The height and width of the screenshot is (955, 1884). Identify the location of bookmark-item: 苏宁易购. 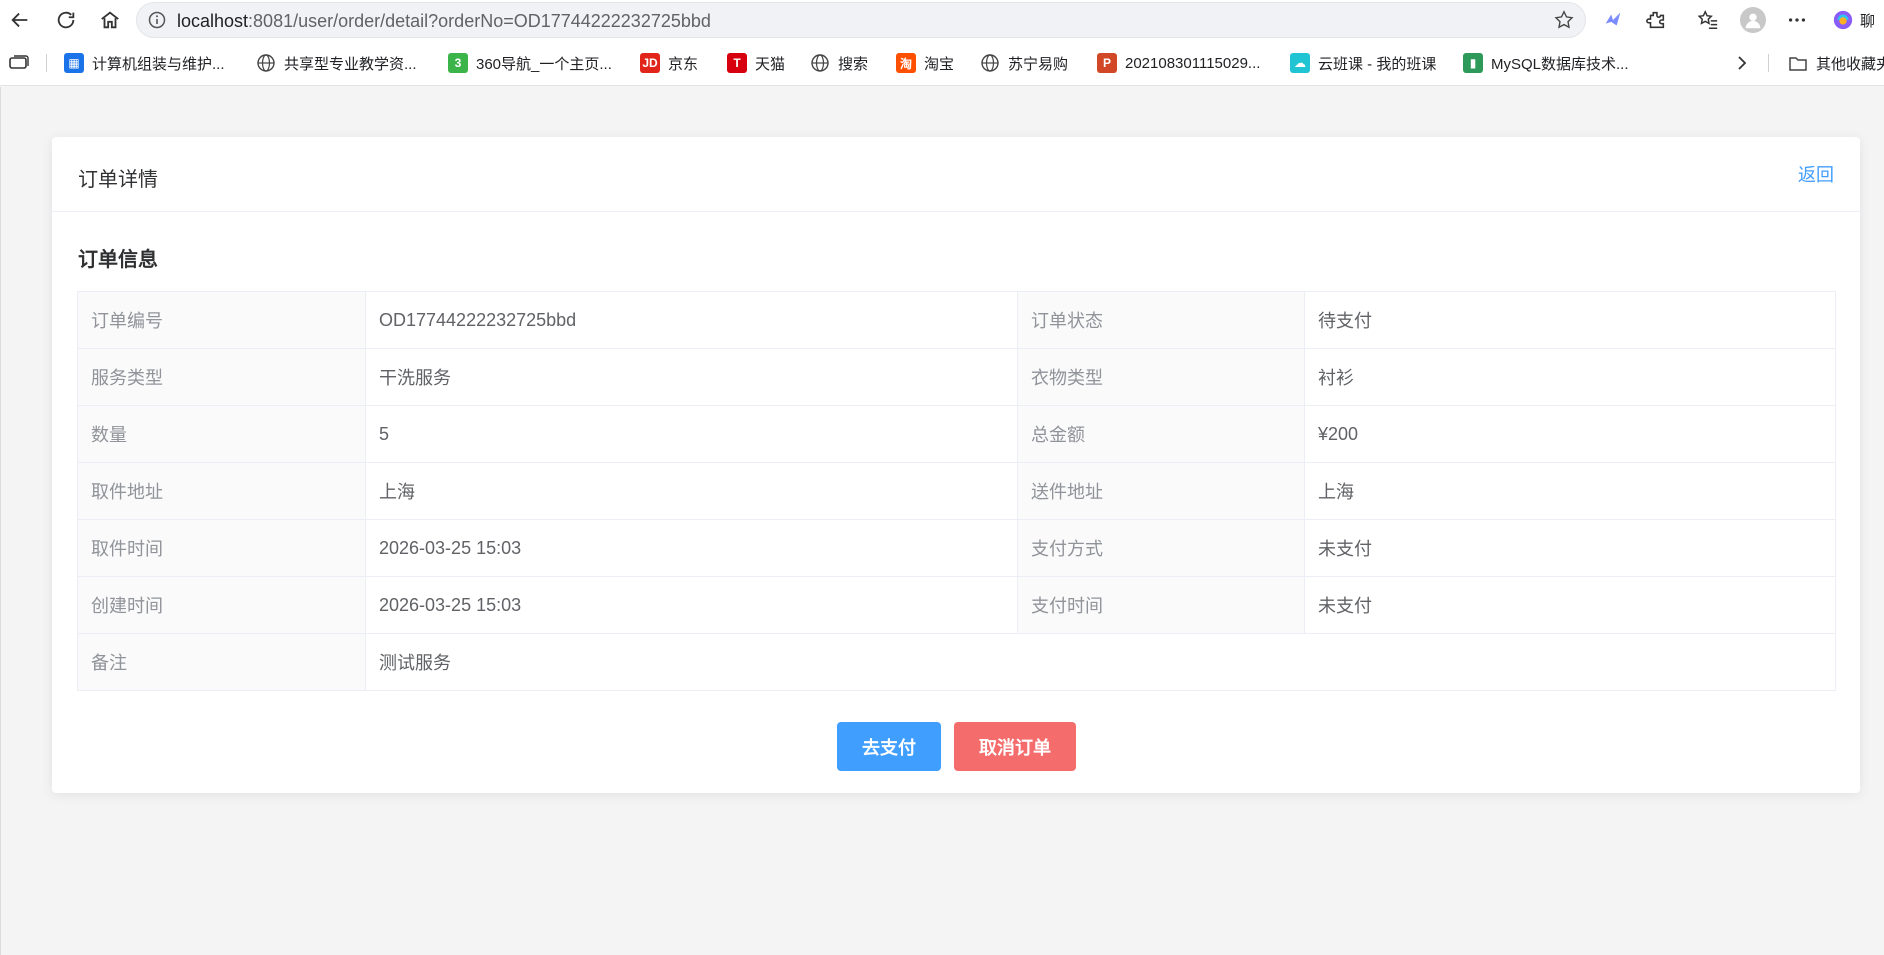
(1024, 63).